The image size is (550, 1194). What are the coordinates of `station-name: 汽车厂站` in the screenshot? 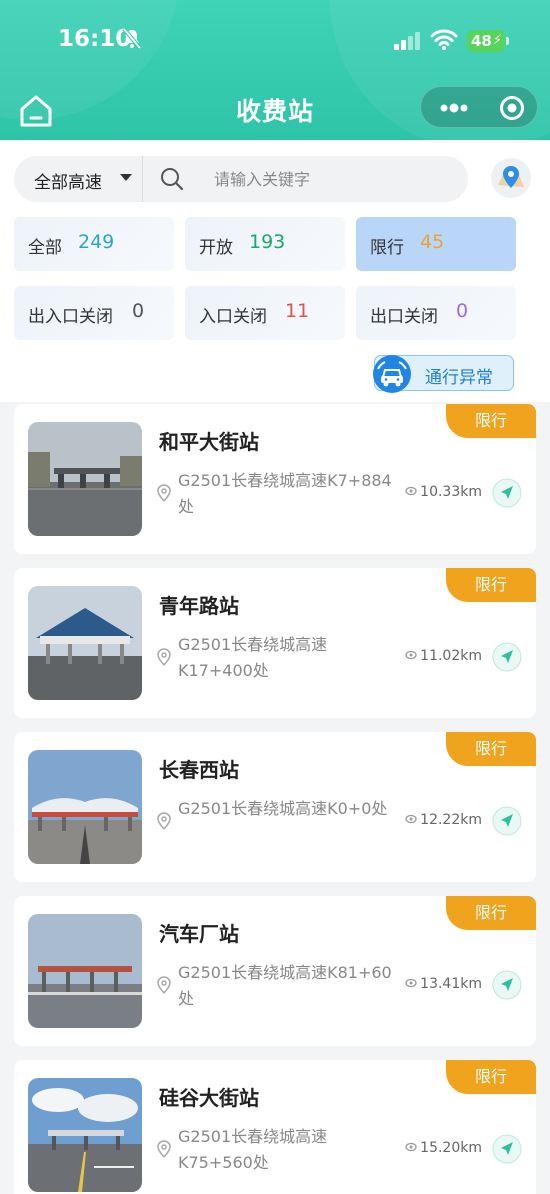 It's located at (199, 934).